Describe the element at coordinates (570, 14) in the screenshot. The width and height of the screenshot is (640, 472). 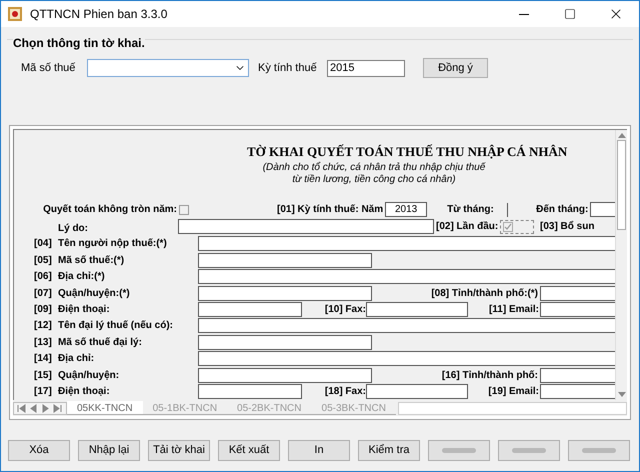
I see `maximize-icon` at that location.